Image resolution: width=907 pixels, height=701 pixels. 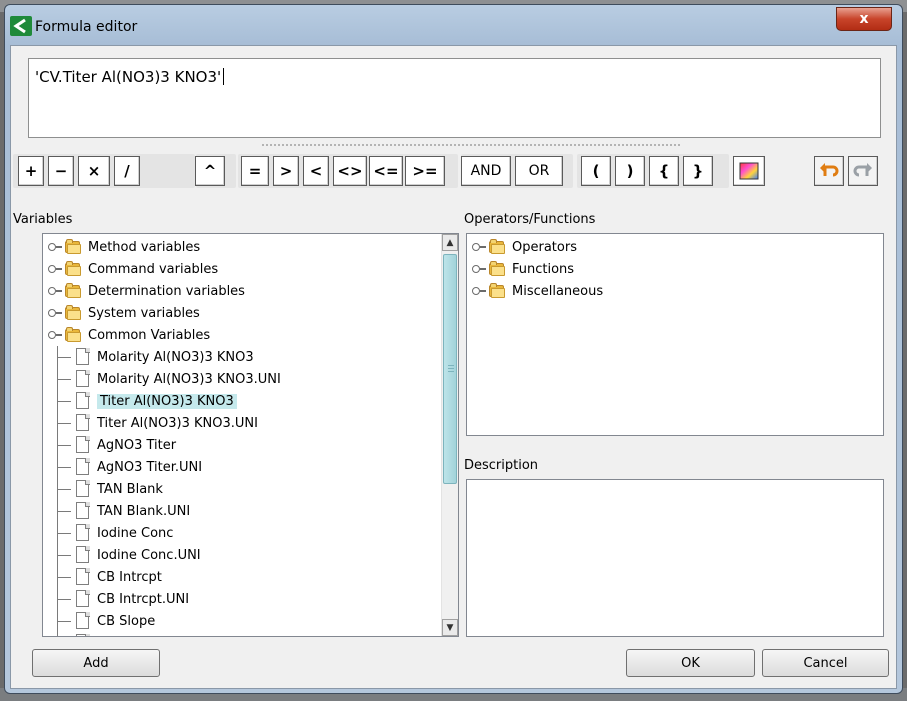 What do you see at coordinates (128, 77) in the screenshot?
I see `formula-text: 'CV.Titer Al(NO3)3 KNO3'` at bounding box center [128, 77].